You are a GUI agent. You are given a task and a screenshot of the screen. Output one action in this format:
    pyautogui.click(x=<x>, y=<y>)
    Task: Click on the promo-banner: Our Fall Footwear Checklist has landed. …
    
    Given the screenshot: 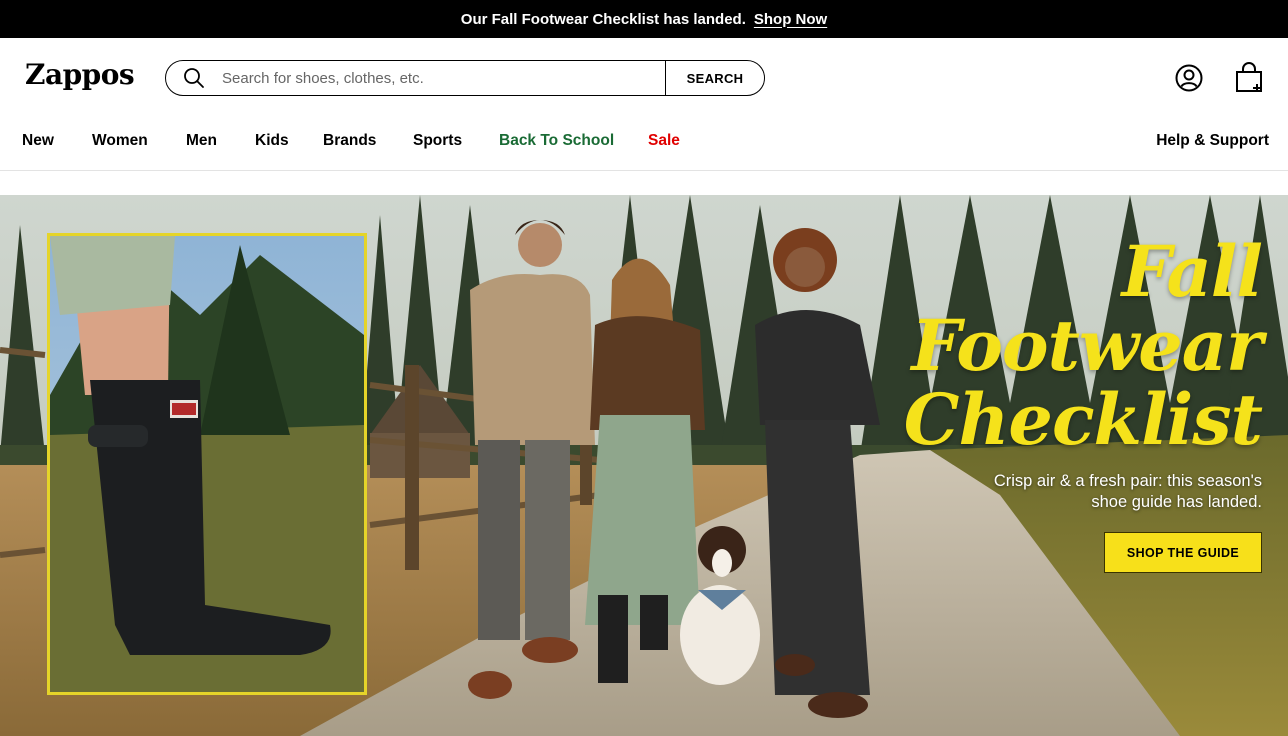 What is the action you would take?
    pyautogui.click(x=644, y=19)
    